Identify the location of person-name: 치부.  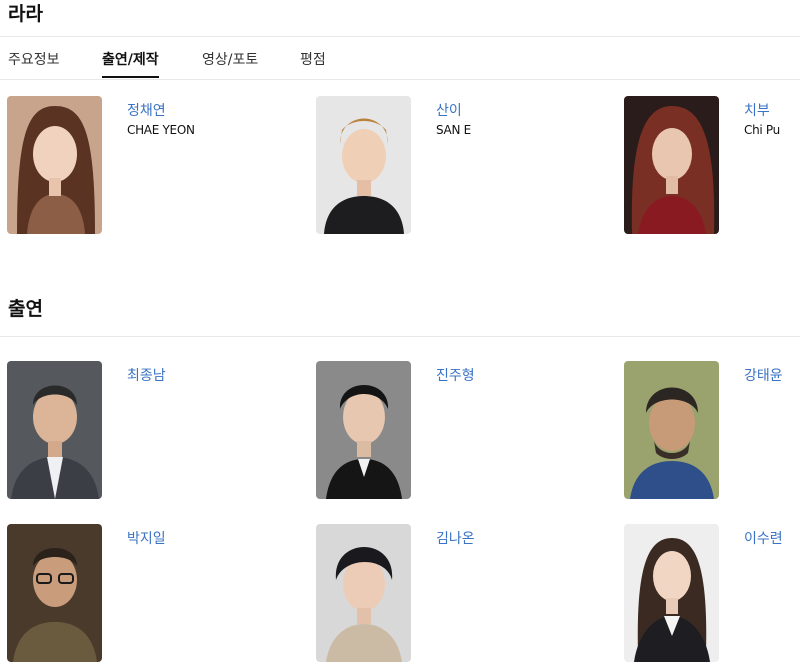
(757, 110).